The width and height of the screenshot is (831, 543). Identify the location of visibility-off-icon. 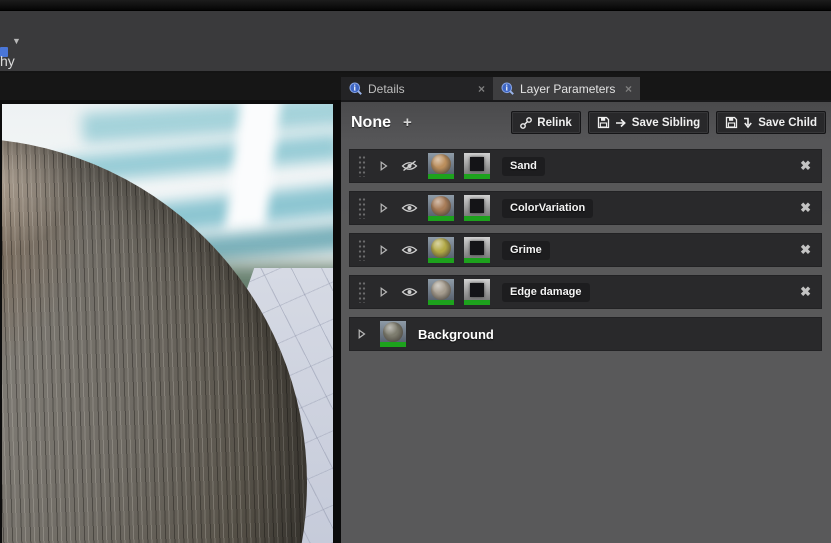
(409, 166).